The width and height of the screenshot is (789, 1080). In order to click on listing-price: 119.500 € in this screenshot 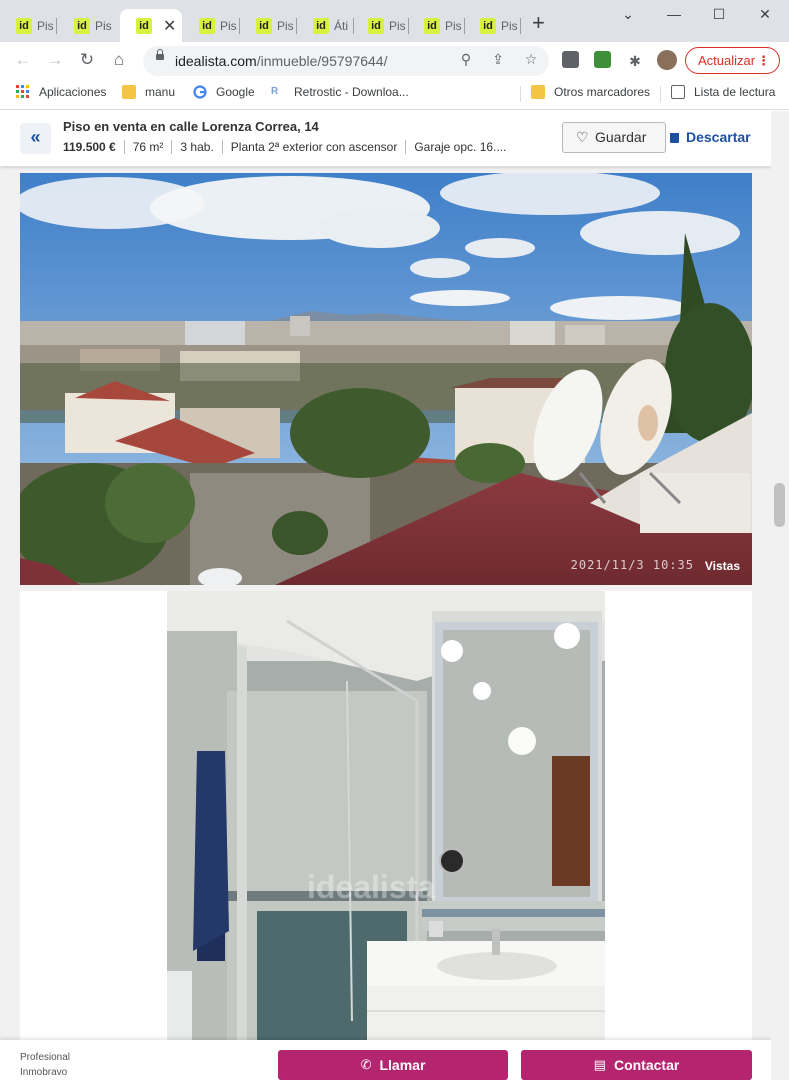, I will do `click(89, 147)`.